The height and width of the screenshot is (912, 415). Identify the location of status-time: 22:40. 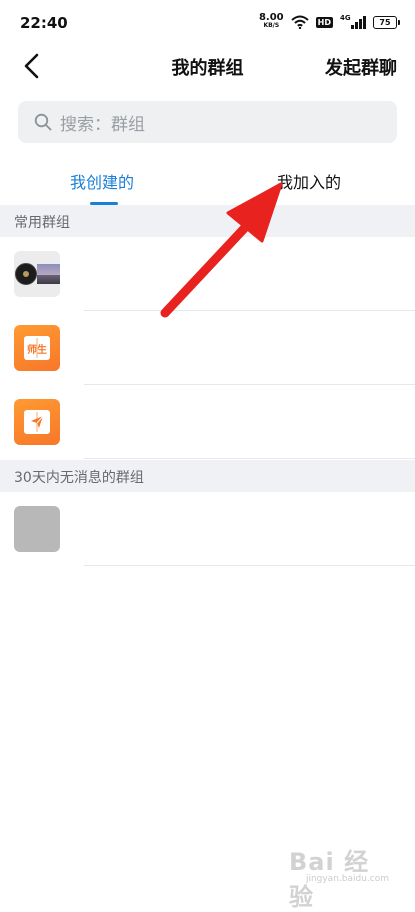
(44, 23).